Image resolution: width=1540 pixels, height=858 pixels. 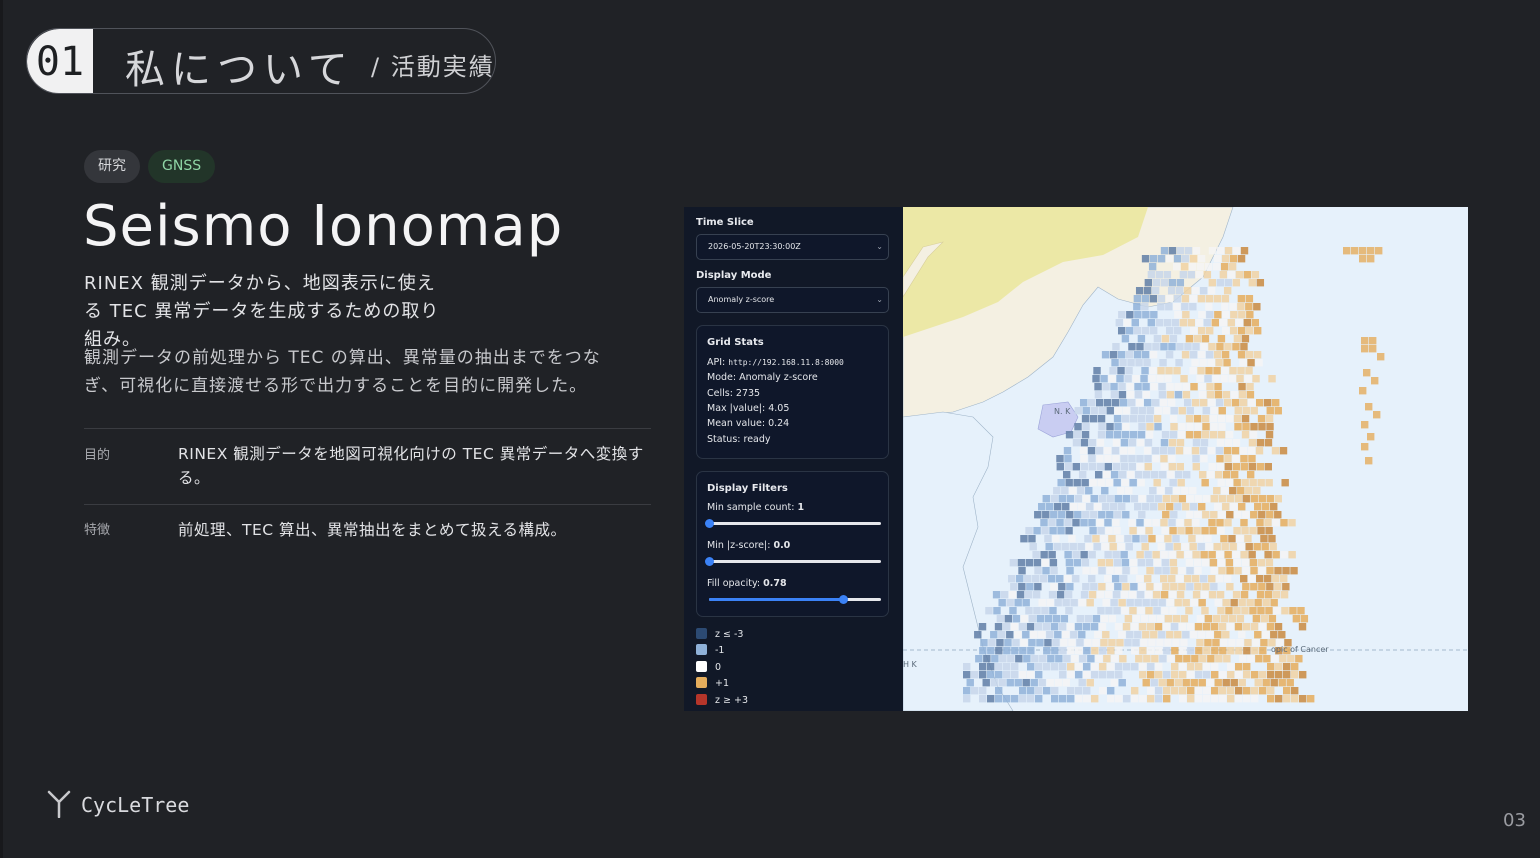 I want to click on stat-cells: Cells: 2735, so click(x=734, y=393).